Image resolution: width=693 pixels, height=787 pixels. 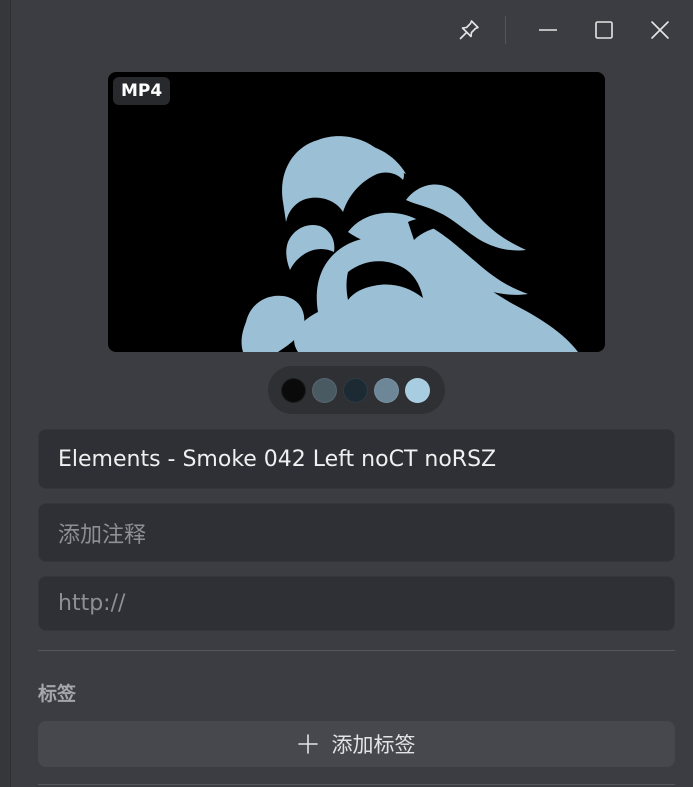 I want to click on title-bar-separator, so click(x=505, y=30).